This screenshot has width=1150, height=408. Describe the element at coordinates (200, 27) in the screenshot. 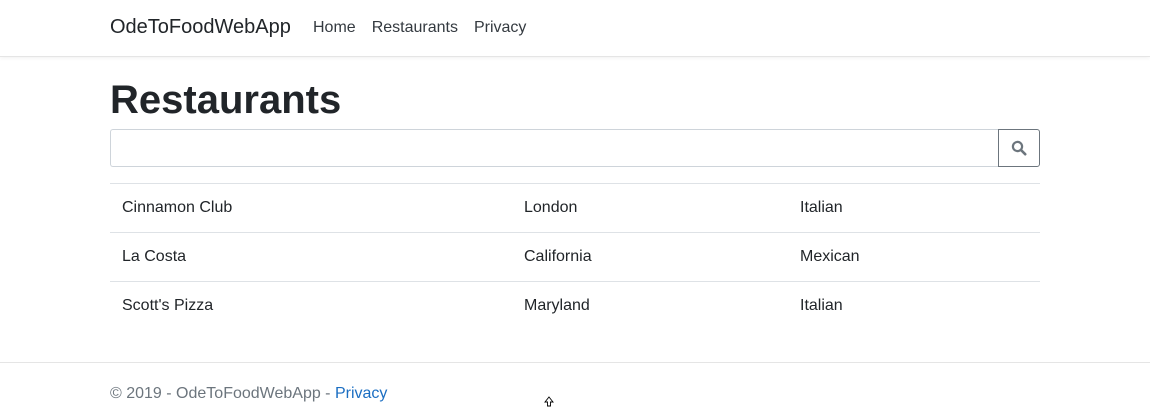

I see `brand-link: OdeToFoodWebApp` at that location.